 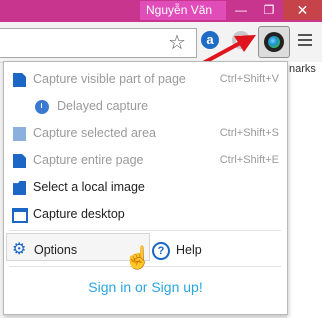 I want to click on camera-lens-icon, so click(x=274, y=42).